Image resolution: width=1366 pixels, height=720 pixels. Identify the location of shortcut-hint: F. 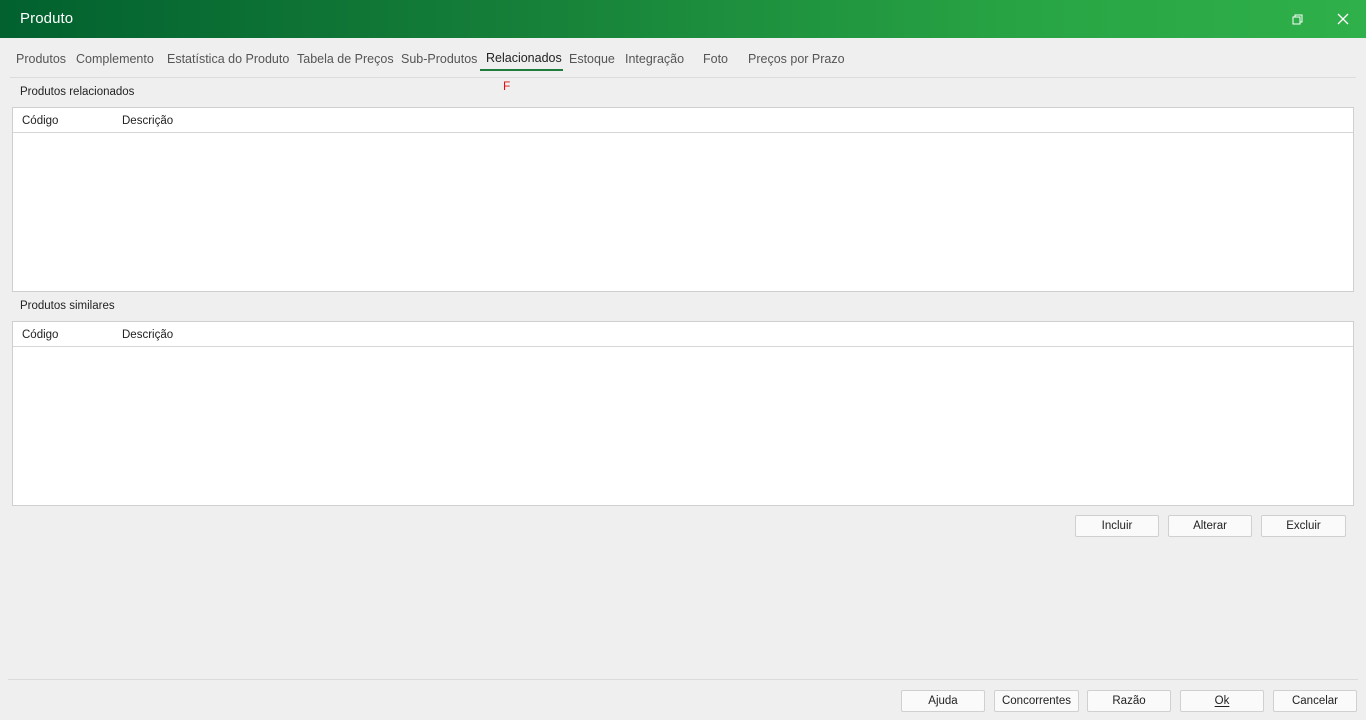
(507, 86).